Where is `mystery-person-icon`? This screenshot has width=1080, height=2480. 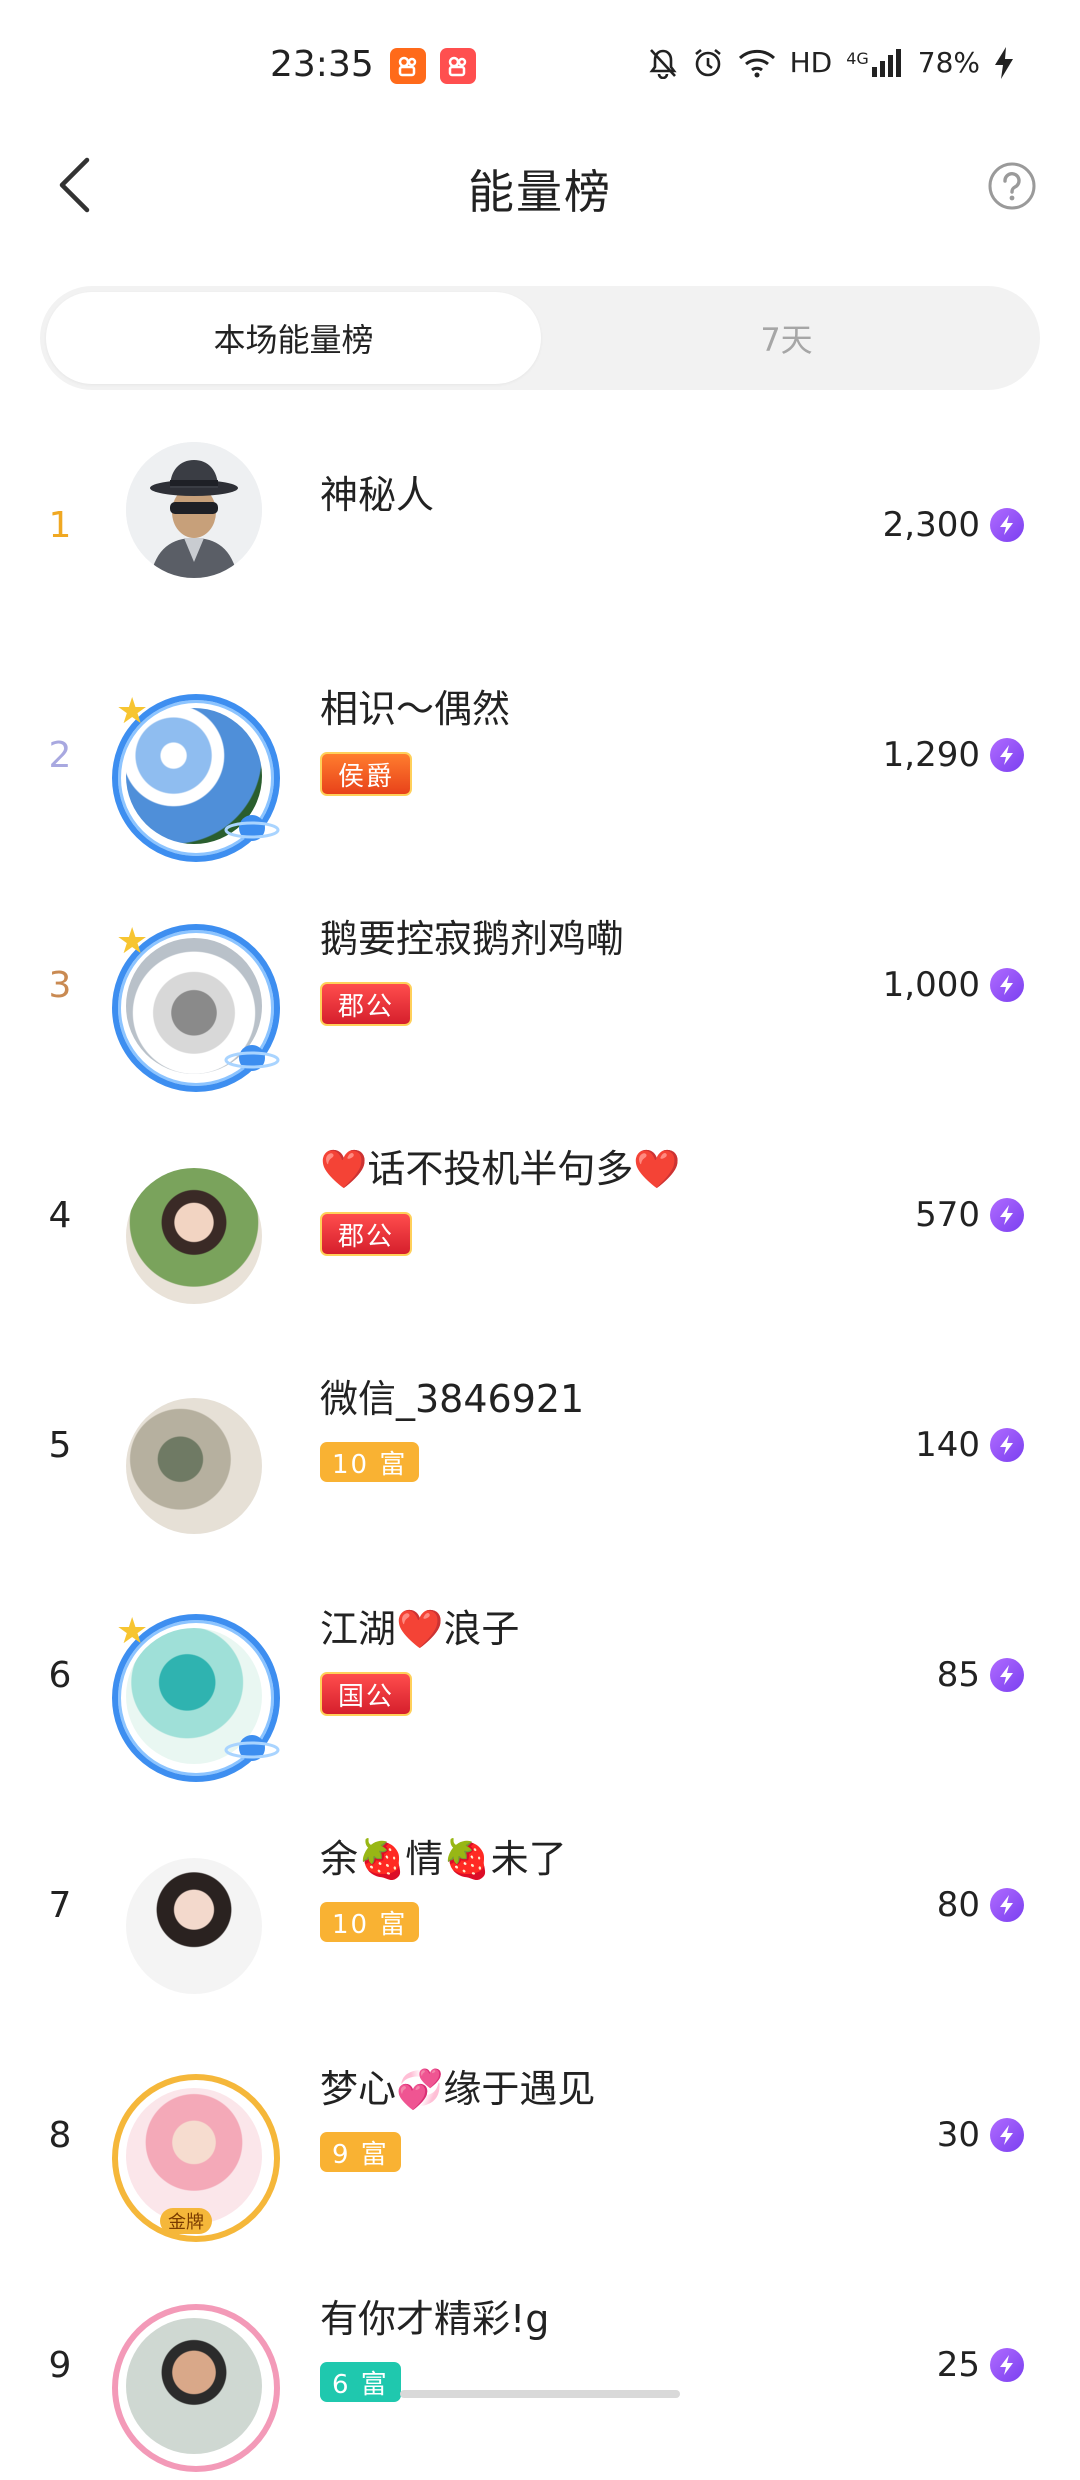 mystery-person-icon is located at coordinates (194, 510).